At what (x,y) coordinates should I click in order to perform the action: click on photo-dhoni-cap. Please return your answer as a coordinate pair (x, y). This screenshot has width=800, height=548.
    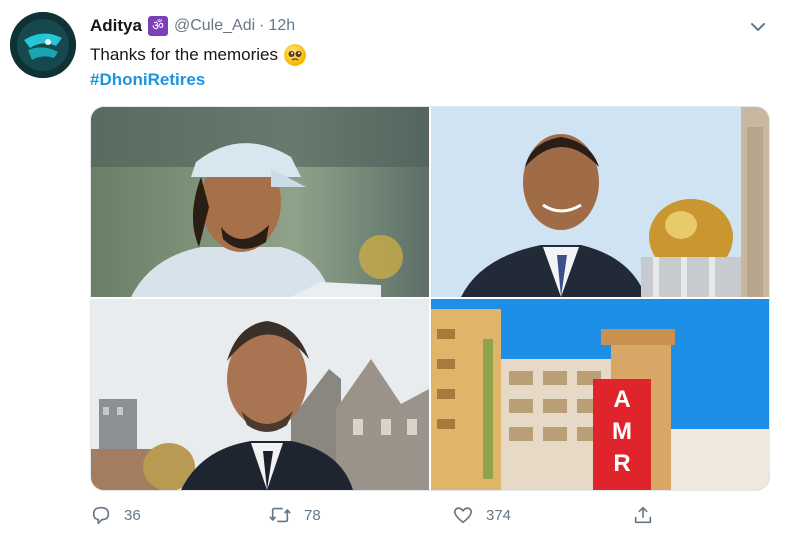
    Looking at the image, I should click on (260, 202).